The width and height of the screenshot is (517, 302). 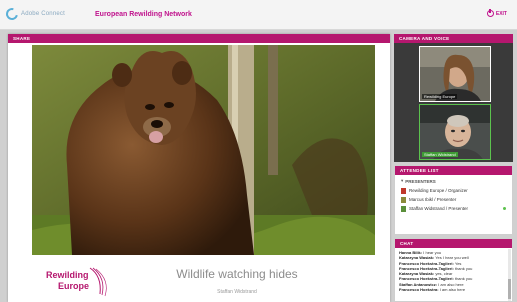 What do you see at coordinates (440, 96) in the screenshot?
I see `camera-tile-name: Rewilding Europe` at bounding box center [440, 96].